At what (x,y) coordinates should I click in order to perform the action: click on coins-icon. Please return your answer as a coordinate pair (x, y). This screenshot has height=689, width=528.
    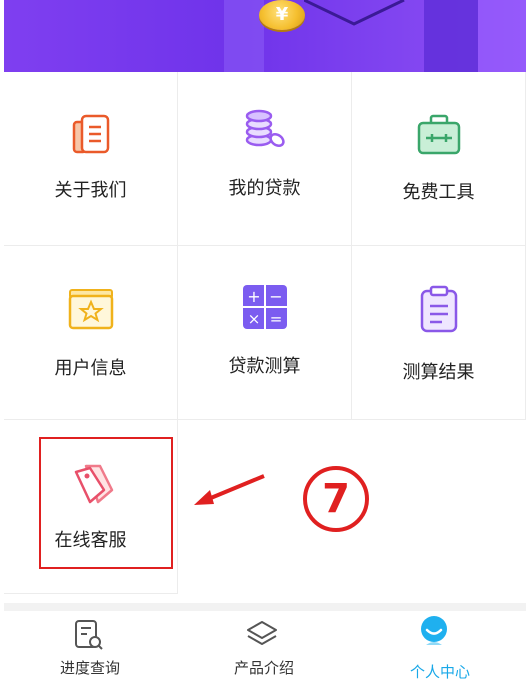
    Looking at the image, I should click on (265, 128).